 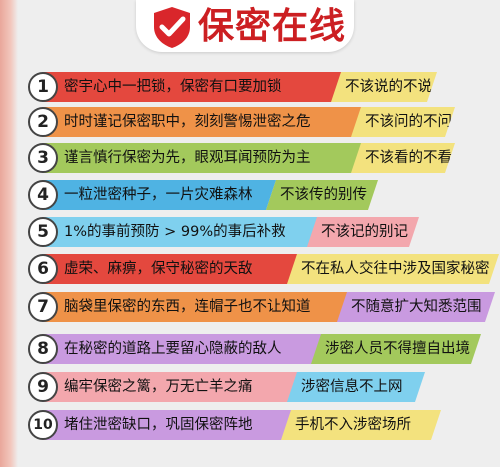 I want to click on rule-number: 6, so click(x=43, y=269).